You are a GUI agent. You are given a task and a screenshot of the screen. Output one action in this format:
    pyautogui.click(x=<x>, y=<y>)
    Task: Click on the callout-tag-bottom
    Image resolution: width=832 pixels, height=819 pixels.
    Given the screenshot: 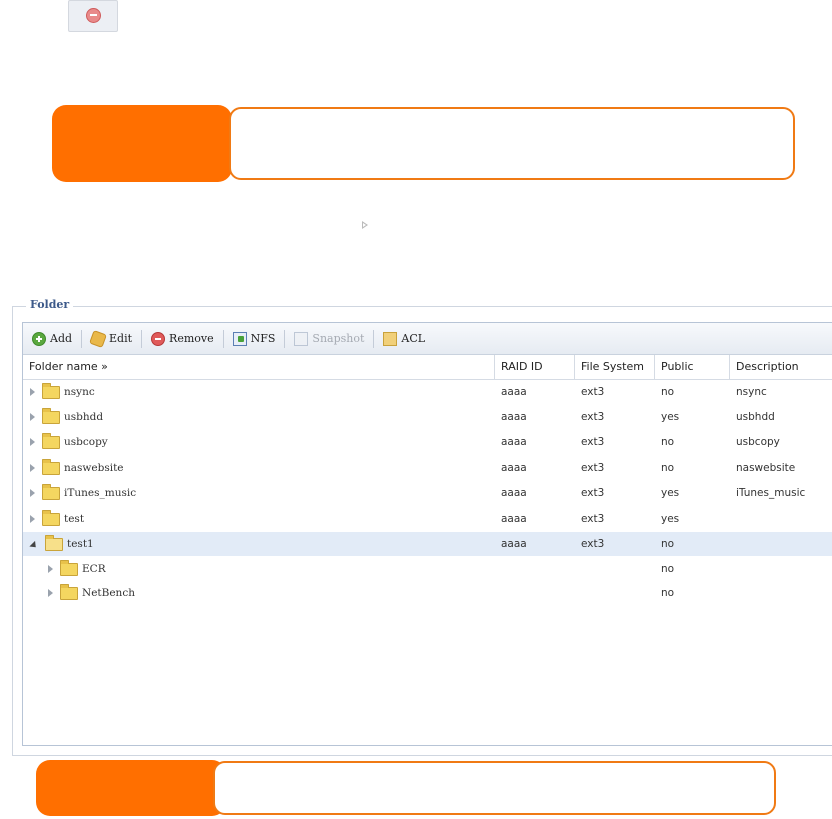 What is the action you would take?
    pyautogui.click(x=131, y=788)
    